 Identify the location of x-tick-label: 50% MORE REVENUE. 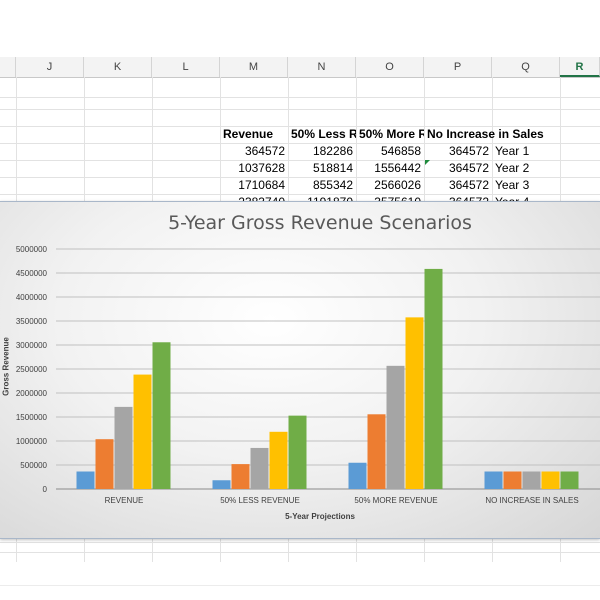
(395, 500).